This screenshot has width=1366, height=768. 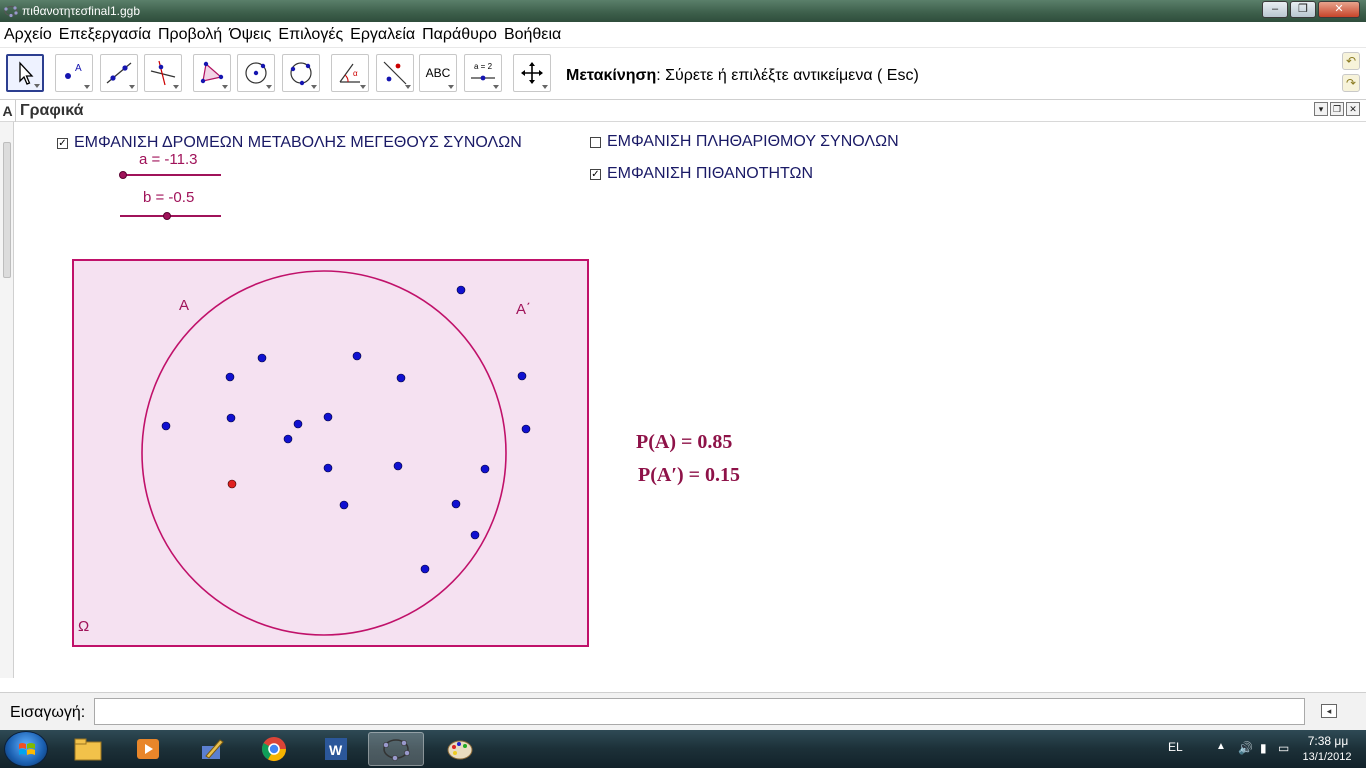 I want to click on circle-three-points-tool-button, so click(x=301, y=73).